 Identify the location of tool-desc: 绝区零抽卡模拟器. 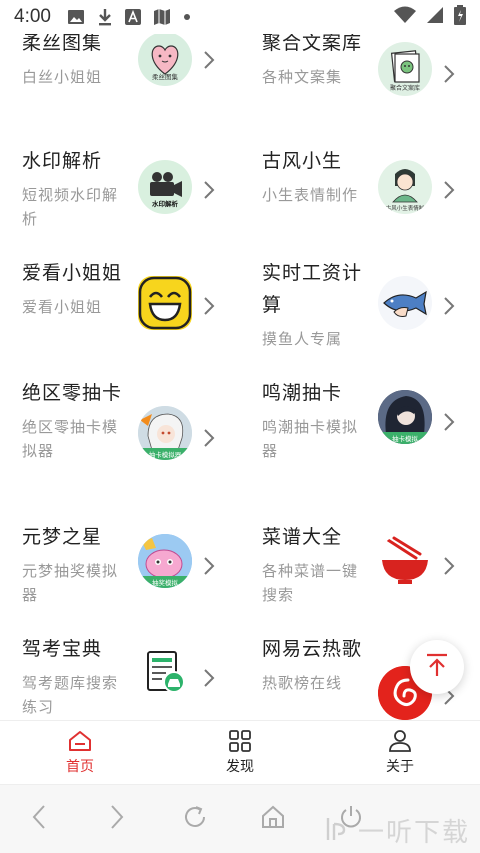
(70, 439).